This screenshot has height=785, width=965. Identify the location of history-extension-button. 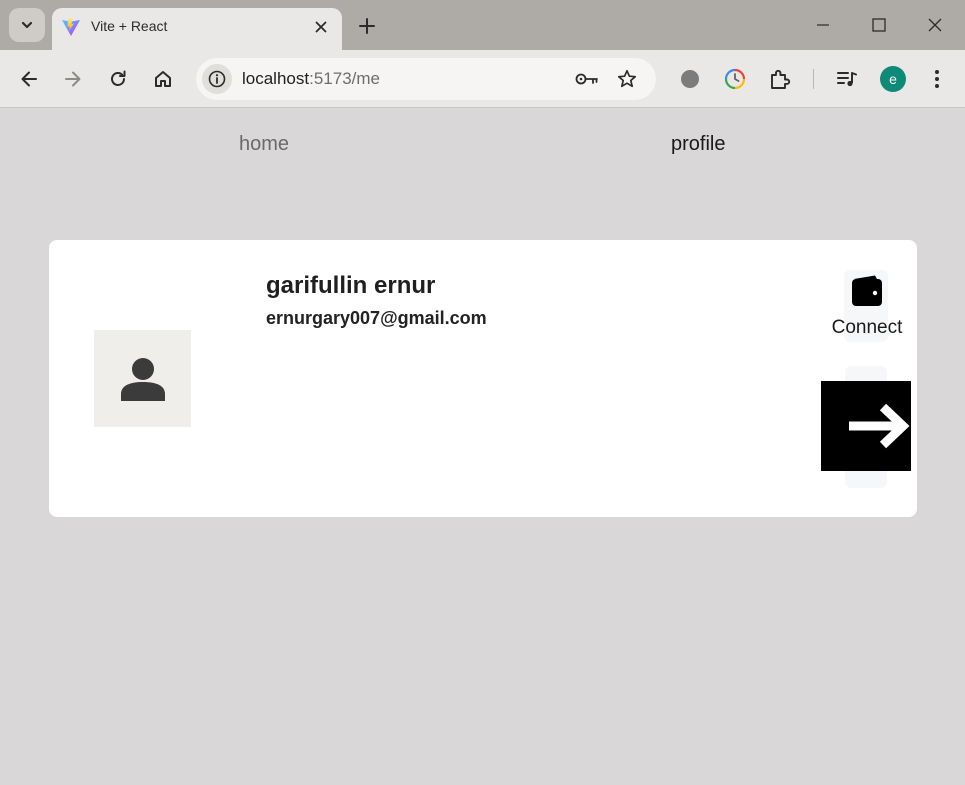
(735, 79).